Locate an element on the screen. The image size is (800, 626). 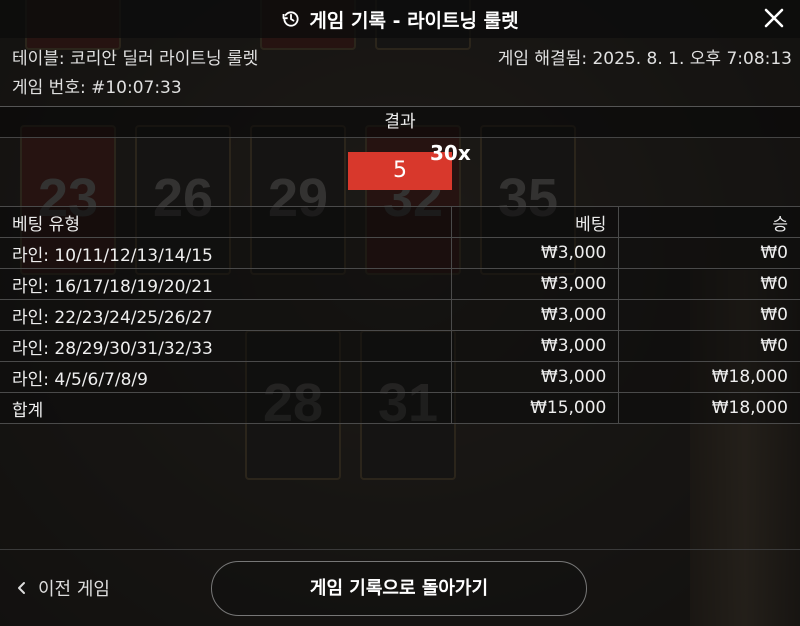
dialog-title-text: 게임 기록 - 라이트닝 룰렛 is located at coordinates (414, 20).